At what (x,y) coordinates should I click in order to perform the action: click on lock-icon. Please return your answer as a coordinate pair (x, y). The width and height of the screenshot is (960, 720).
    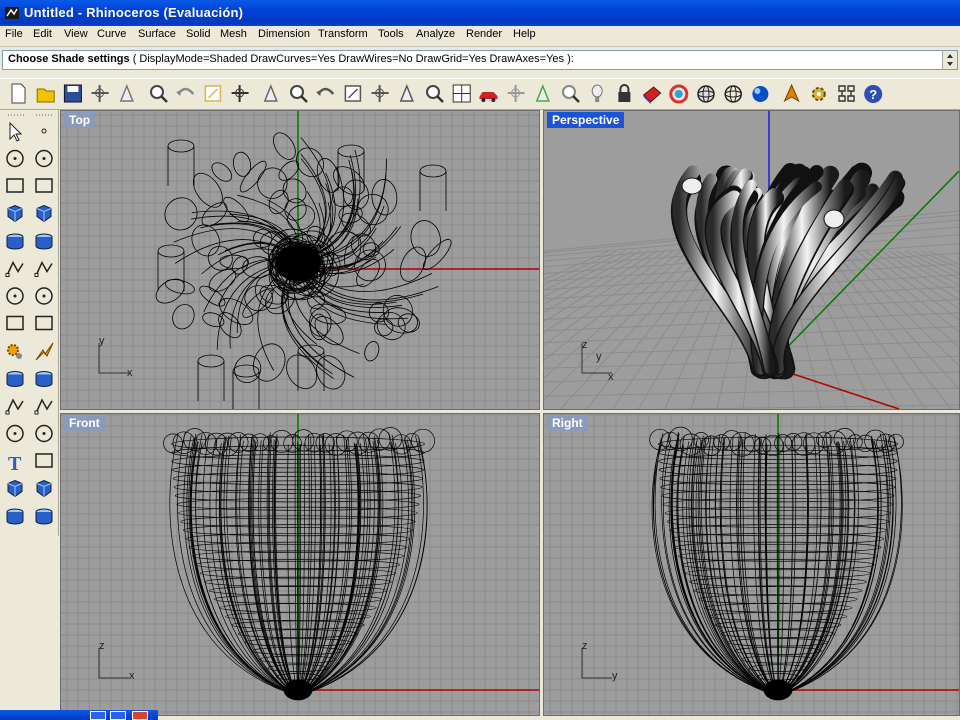
    Looking at the image, I should click on (624, 93).